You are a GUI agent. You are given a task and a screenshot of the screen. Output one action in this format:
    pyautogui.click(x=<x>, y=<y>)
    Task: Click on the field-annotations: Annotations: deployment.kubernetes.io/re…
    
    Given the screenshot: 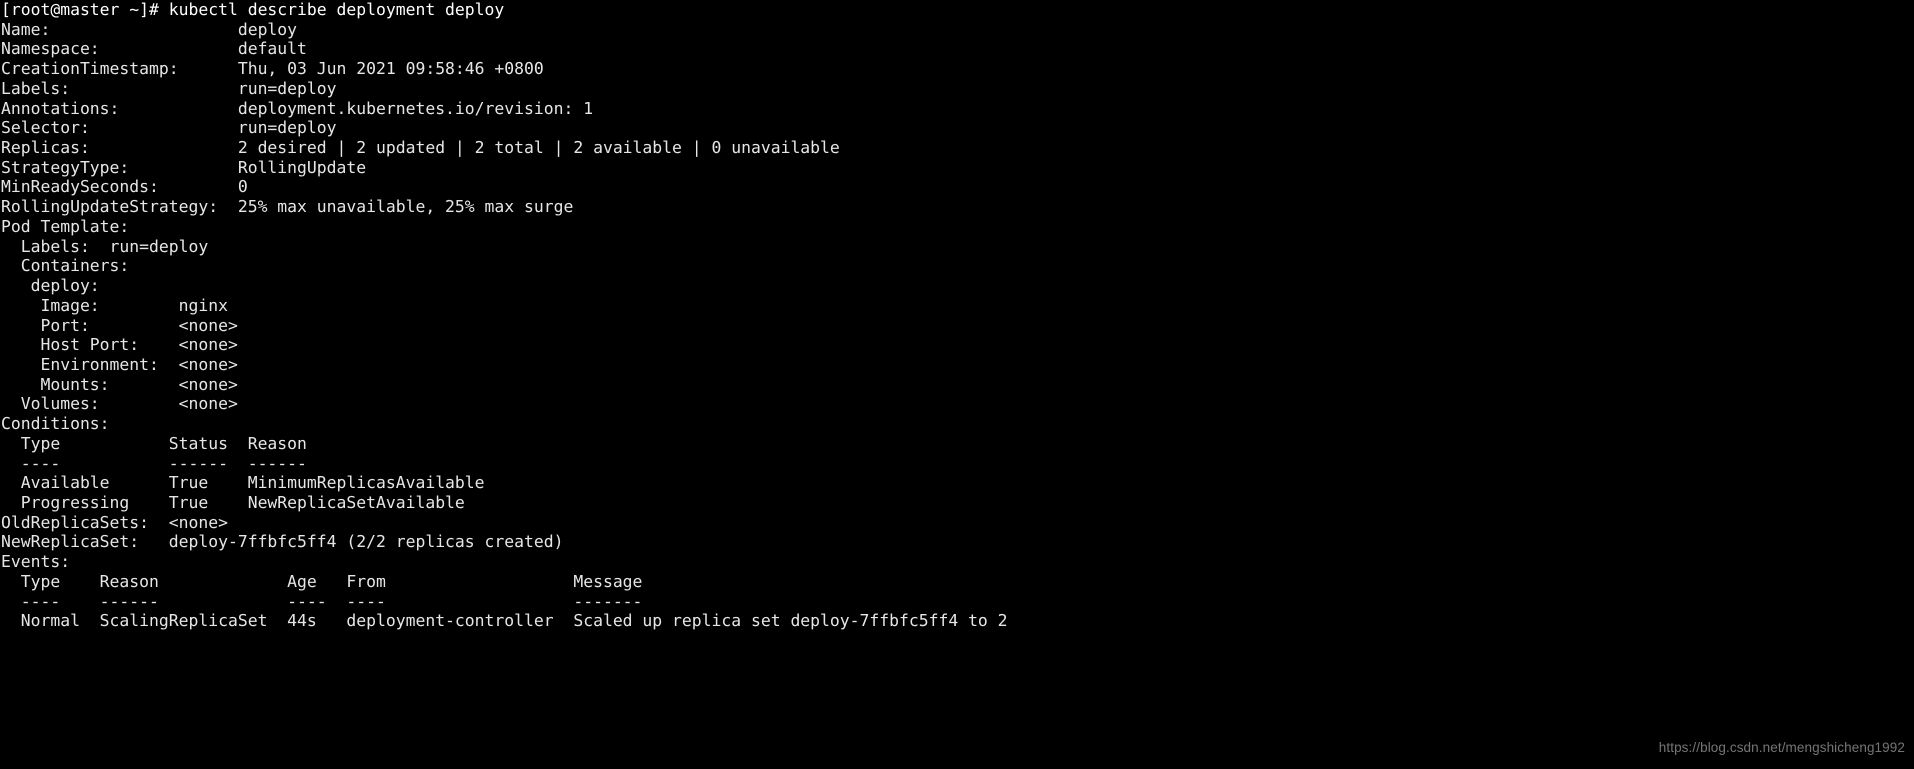 What is the action you would take?
    pyautogui.click(x=297, y=108)
    